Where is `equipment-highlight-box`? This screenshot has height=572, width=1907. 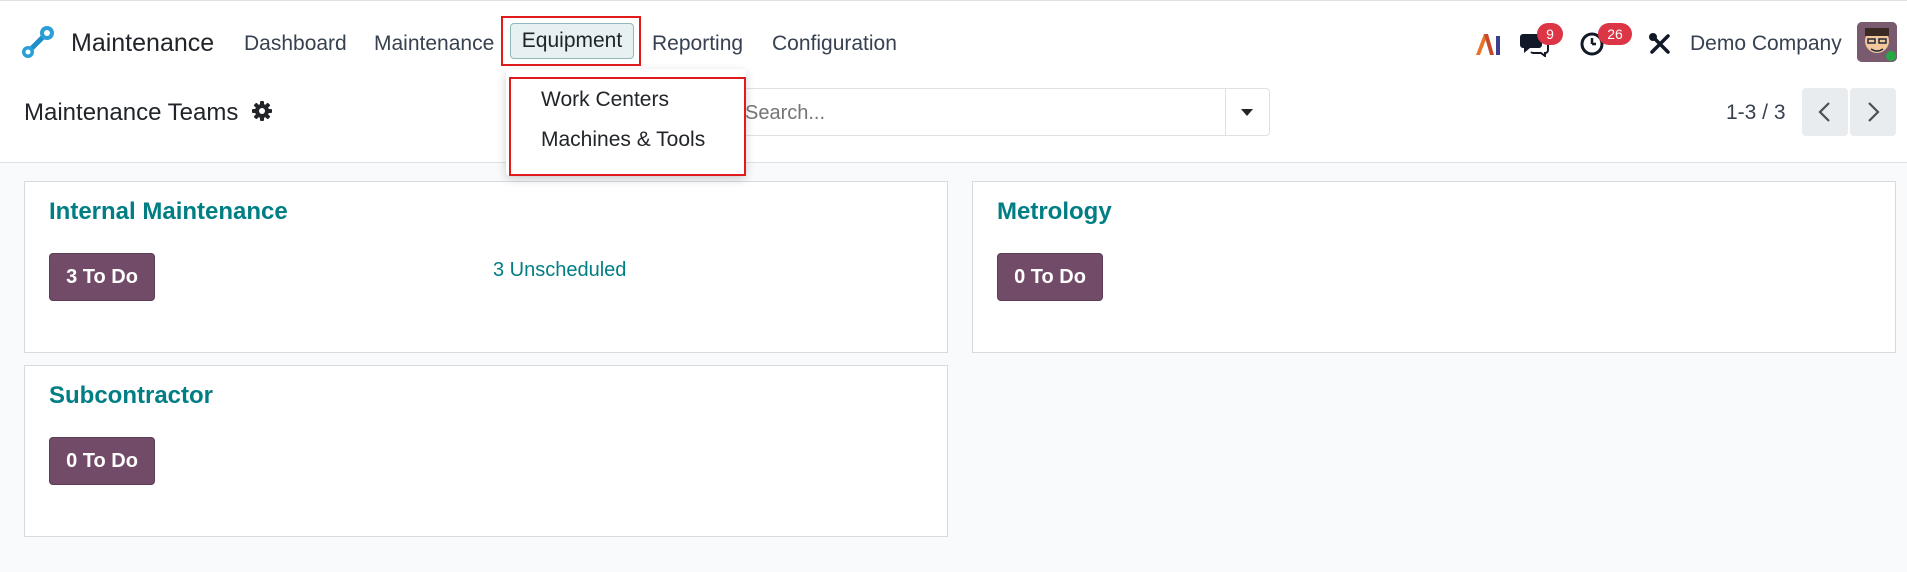
equipment-highlight-box is located at coordinates (571, 41).